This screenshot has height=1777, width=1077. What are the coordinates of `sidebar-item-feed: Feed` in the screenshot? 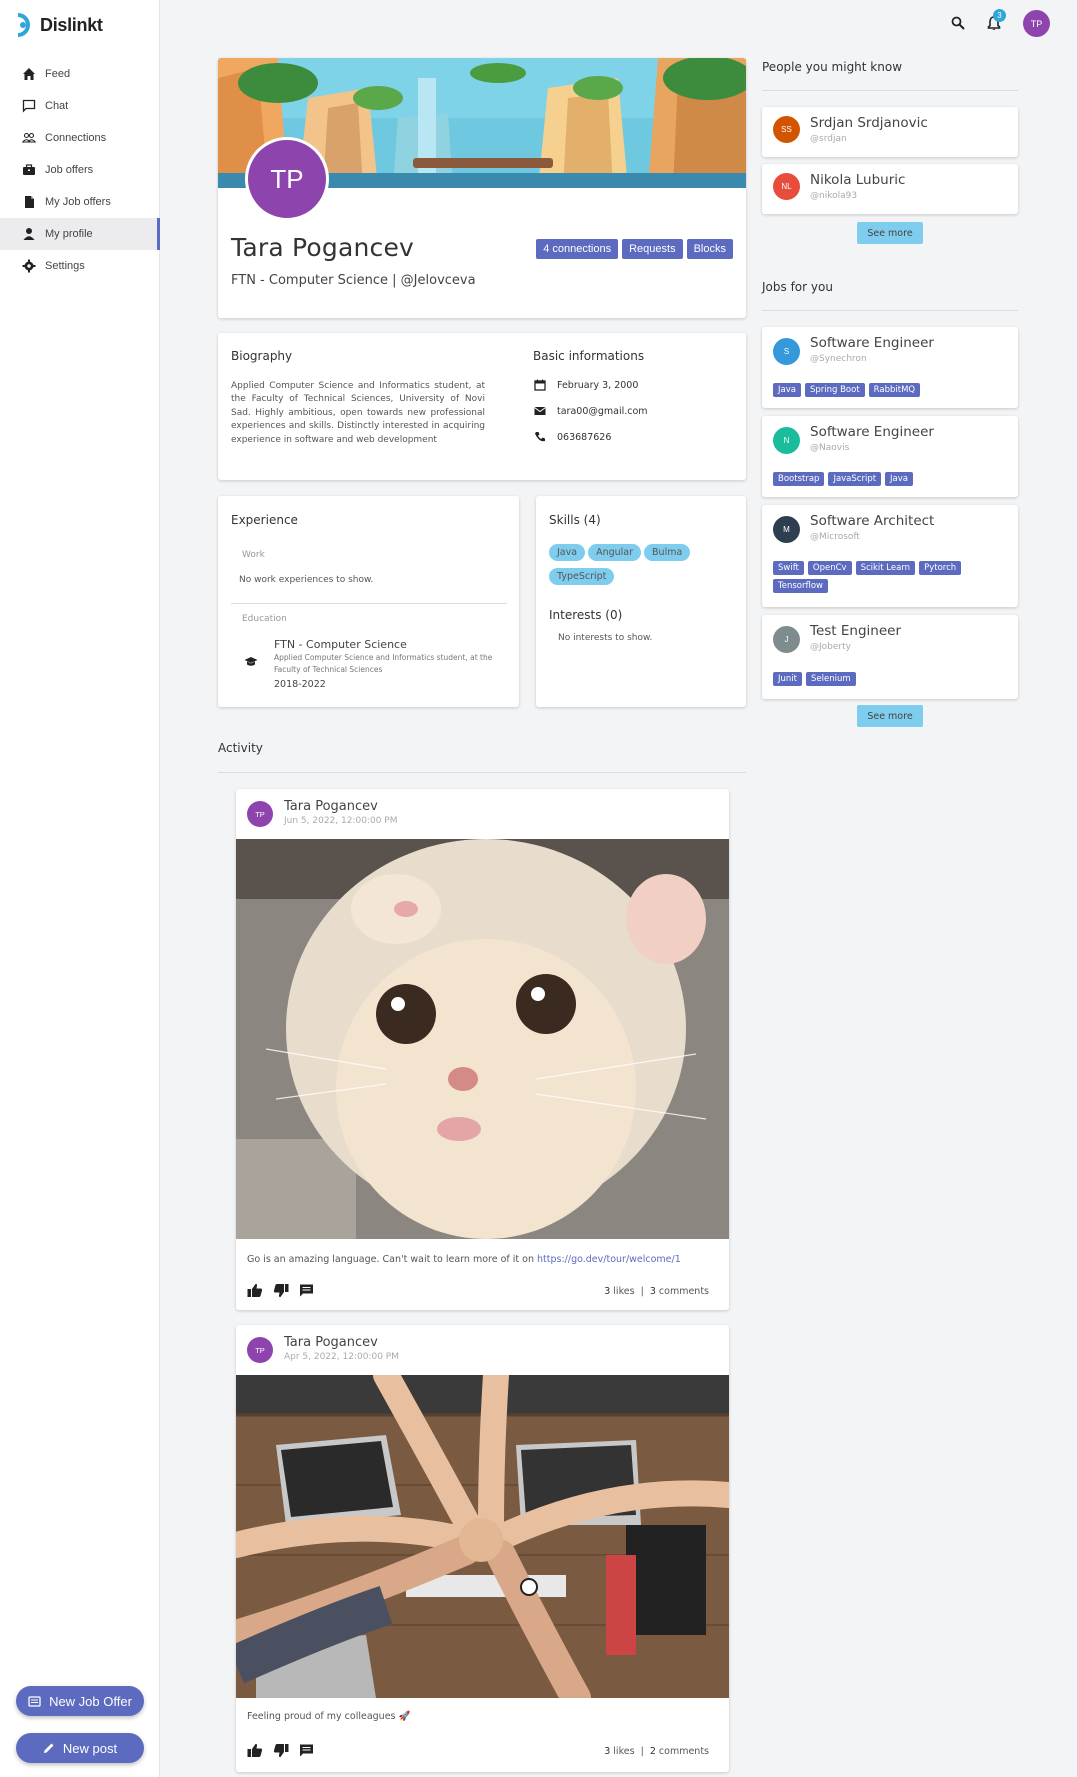 It's located at (80, 74).